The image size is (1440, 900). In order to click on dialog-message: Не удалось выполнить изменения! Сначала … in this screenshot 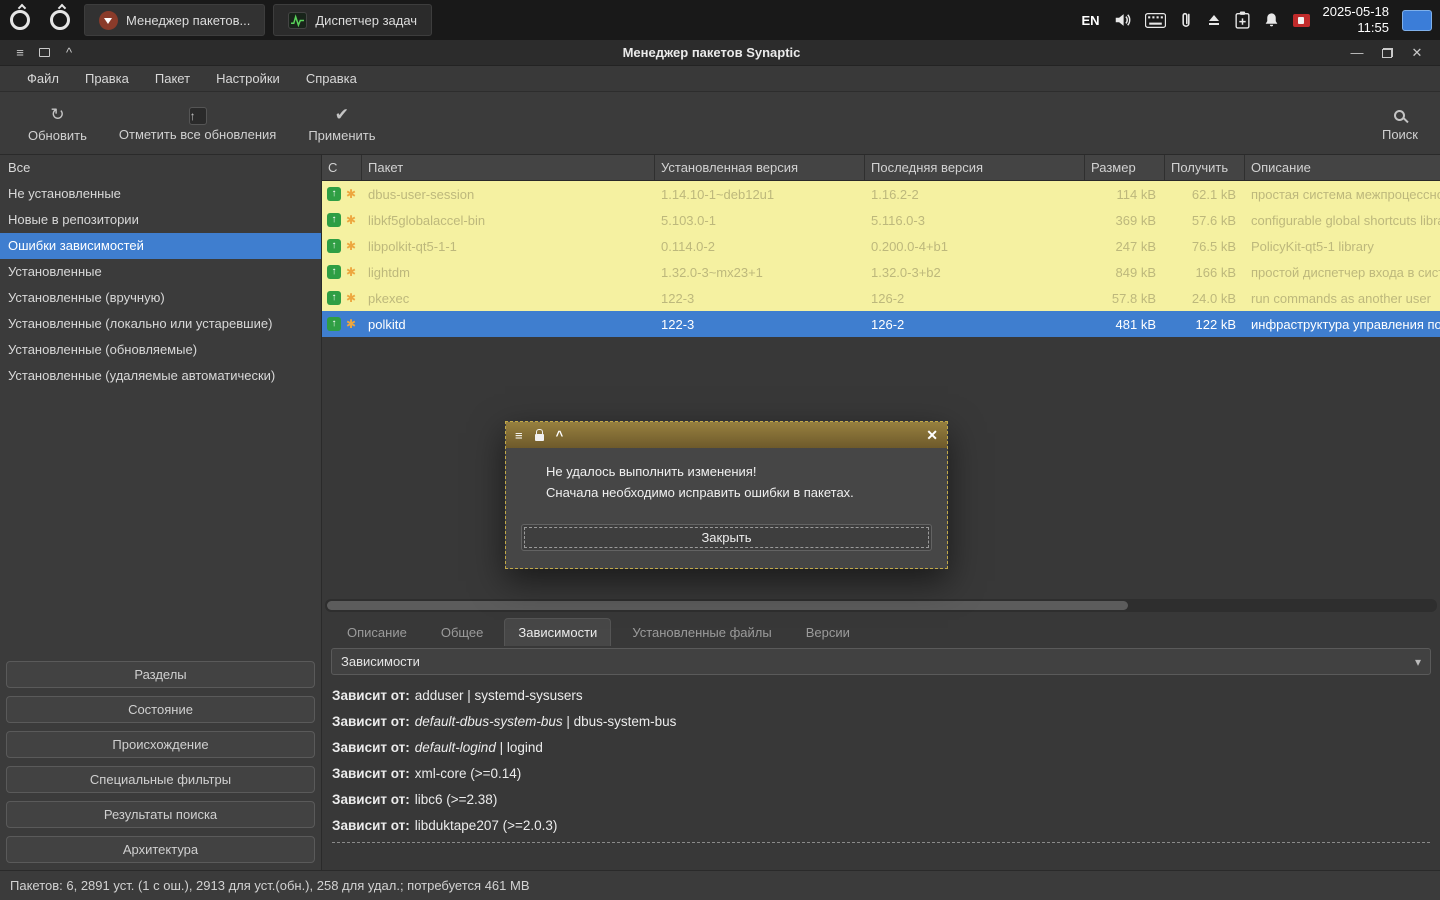, I will do `click(739, 482)`.